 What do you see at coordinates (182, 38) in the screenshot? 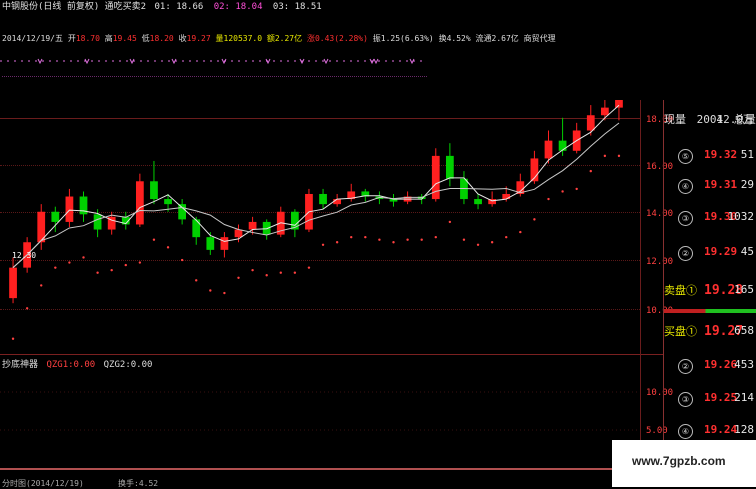
I see `close-label: 收` at bounding box center [182, 38].